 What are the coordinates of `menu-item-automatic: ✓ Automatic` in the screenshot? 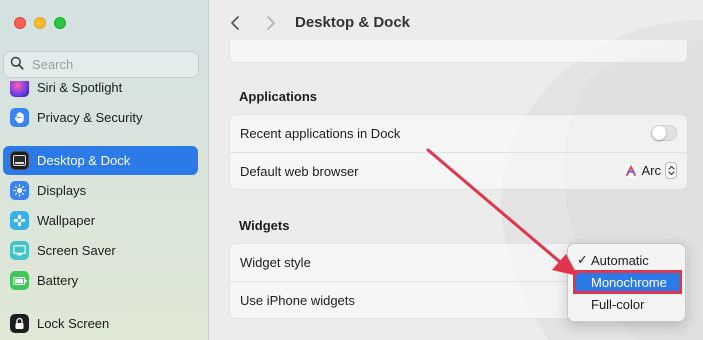 It's located at (627, 260).